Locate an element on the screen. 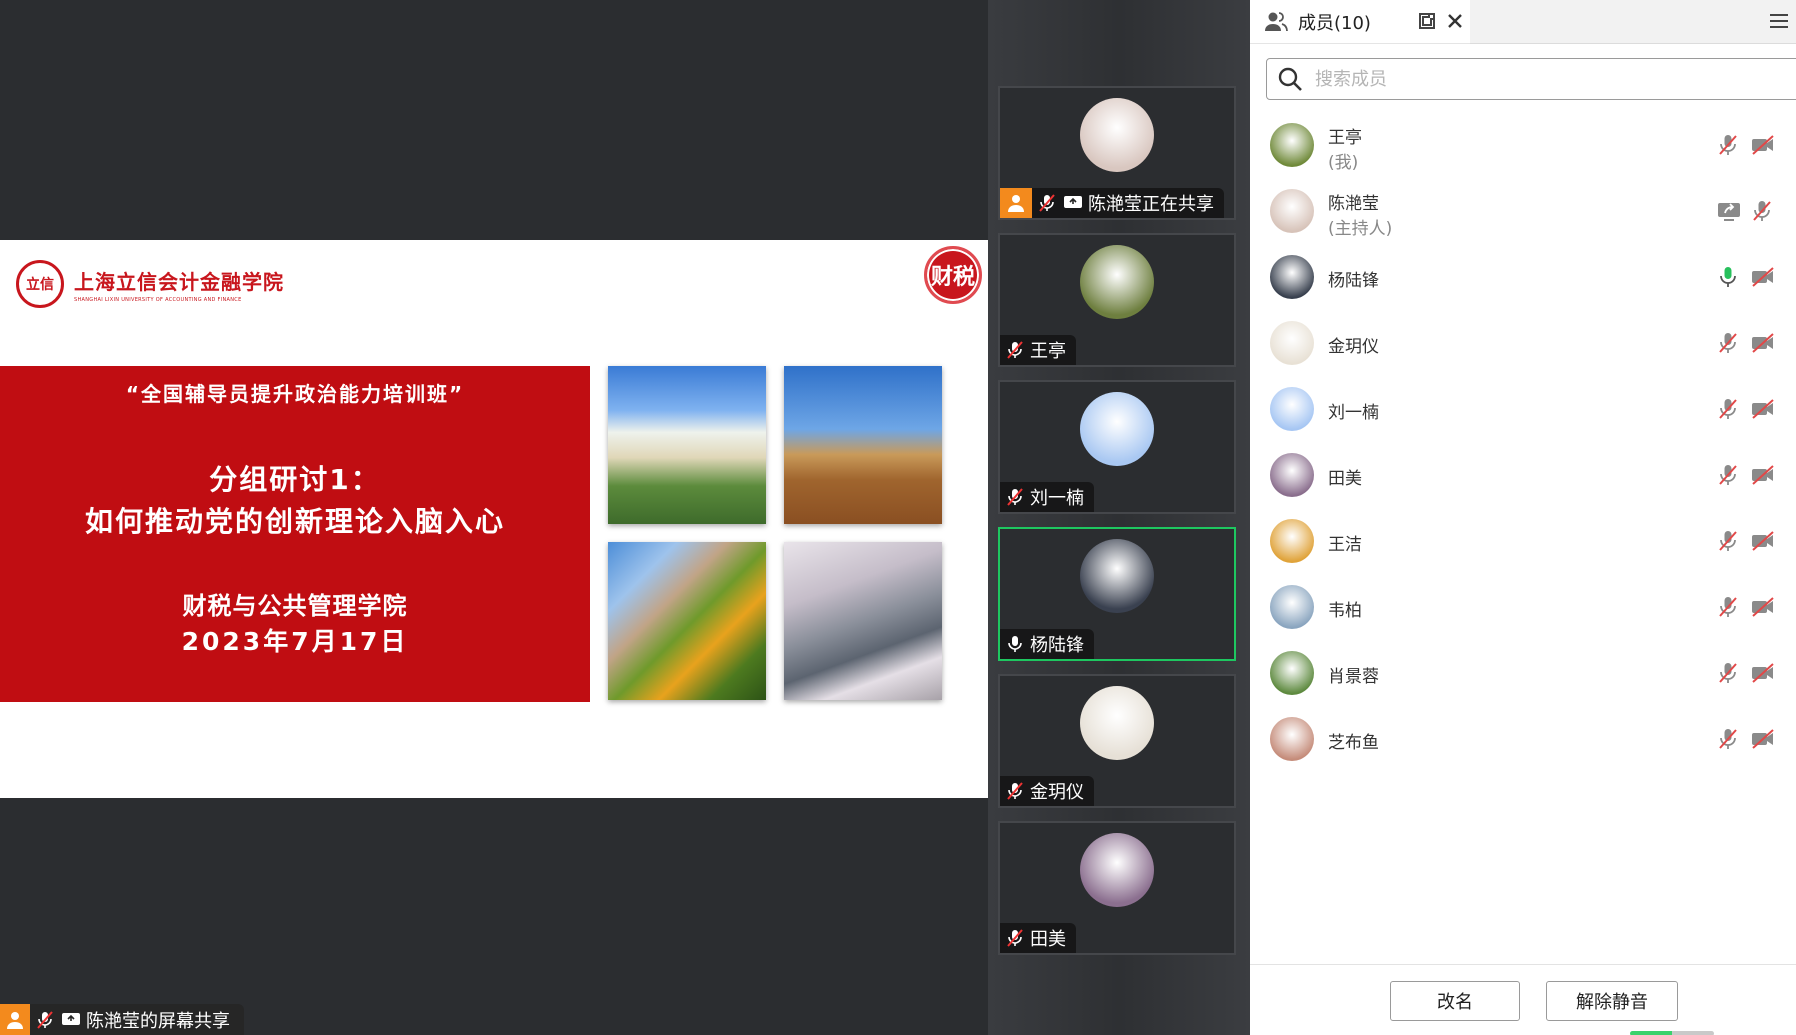 Image resolution: width=1796 pixels, height=1035 pixels. video-tile-name: 金玥仪 is located at coordinates (1057, 792).